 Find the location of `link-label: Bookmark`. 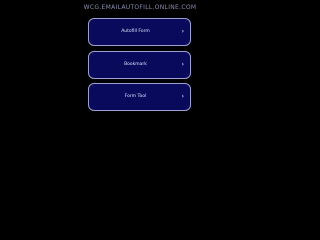

link-label: Bookmark is located at coordinates (135, 64).